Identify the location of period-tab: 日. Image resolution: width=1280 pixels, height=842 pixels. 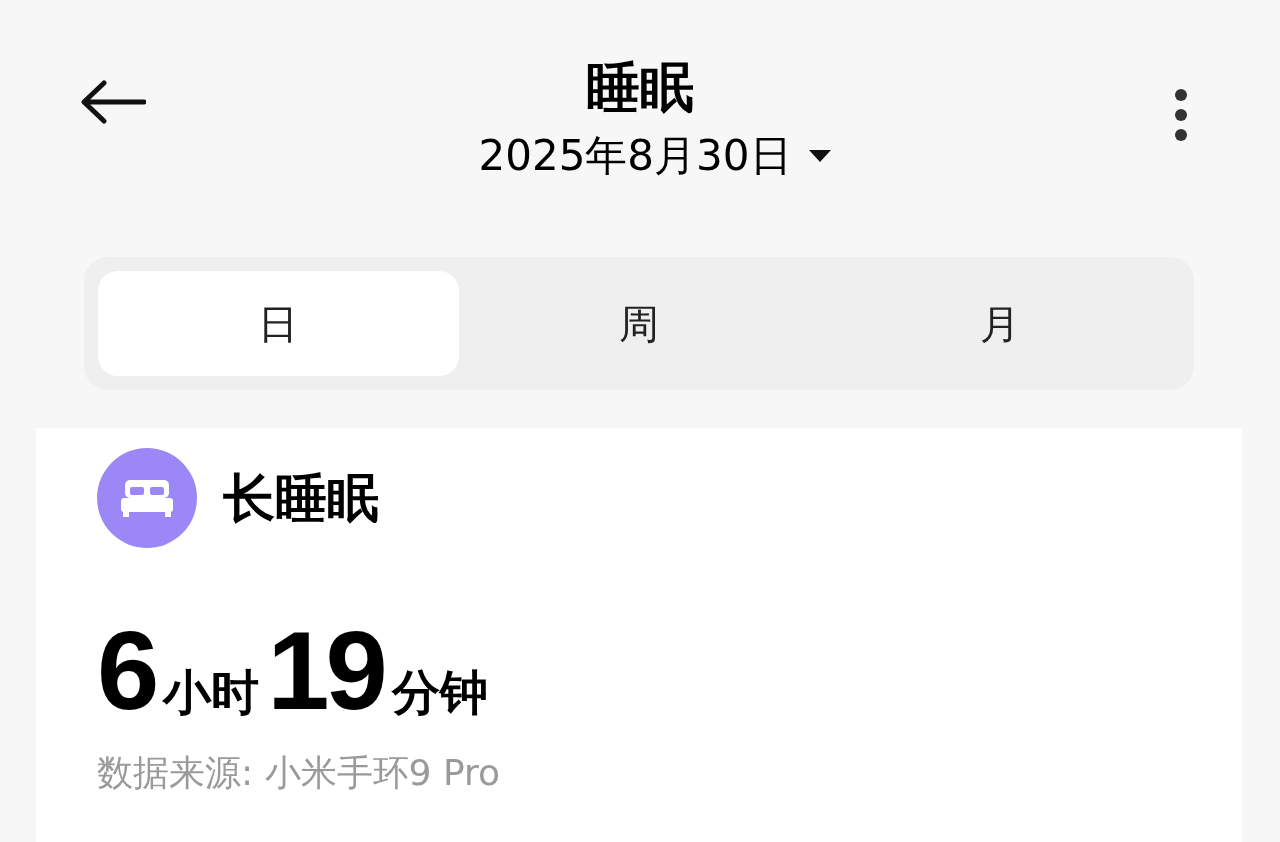
(278, 323).